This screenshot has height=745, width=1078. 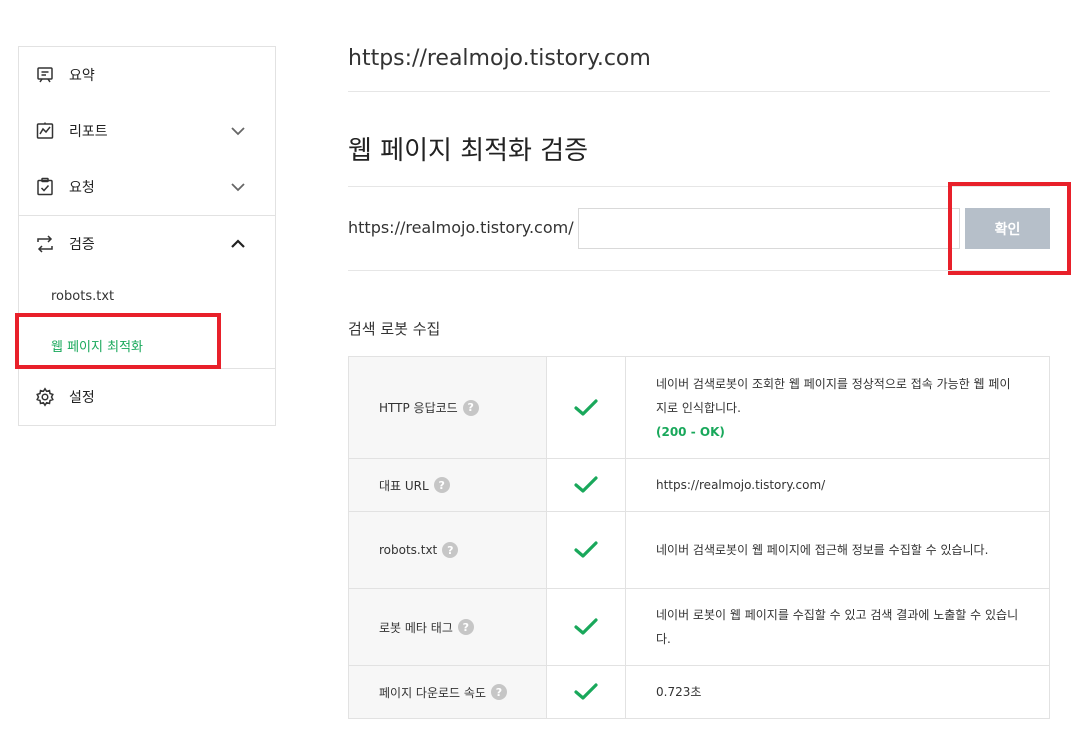 What do you see at coordinates (147, 131) in the screenshot?
I see `sidebar-item-report: 리포트` at bounding box center [147, 131].